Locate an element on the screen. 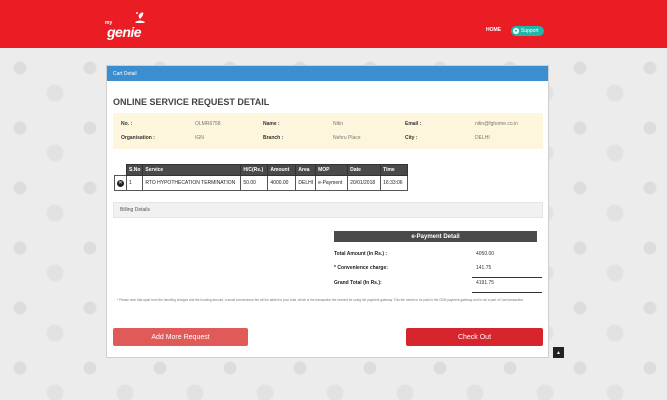  panel-header: Cart Detail is located at coordinates (327, 73).